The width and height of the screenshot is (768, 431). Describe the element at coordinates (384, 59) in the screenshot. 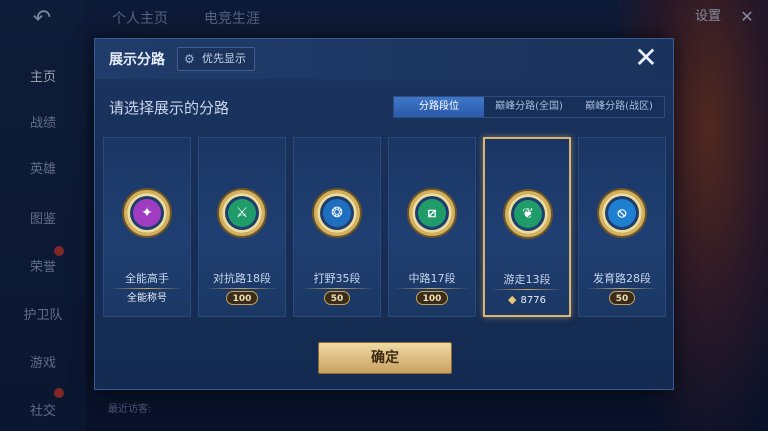

I see `modal-header: 展示分路 ⚙ 优先显示 ✕` at that location.